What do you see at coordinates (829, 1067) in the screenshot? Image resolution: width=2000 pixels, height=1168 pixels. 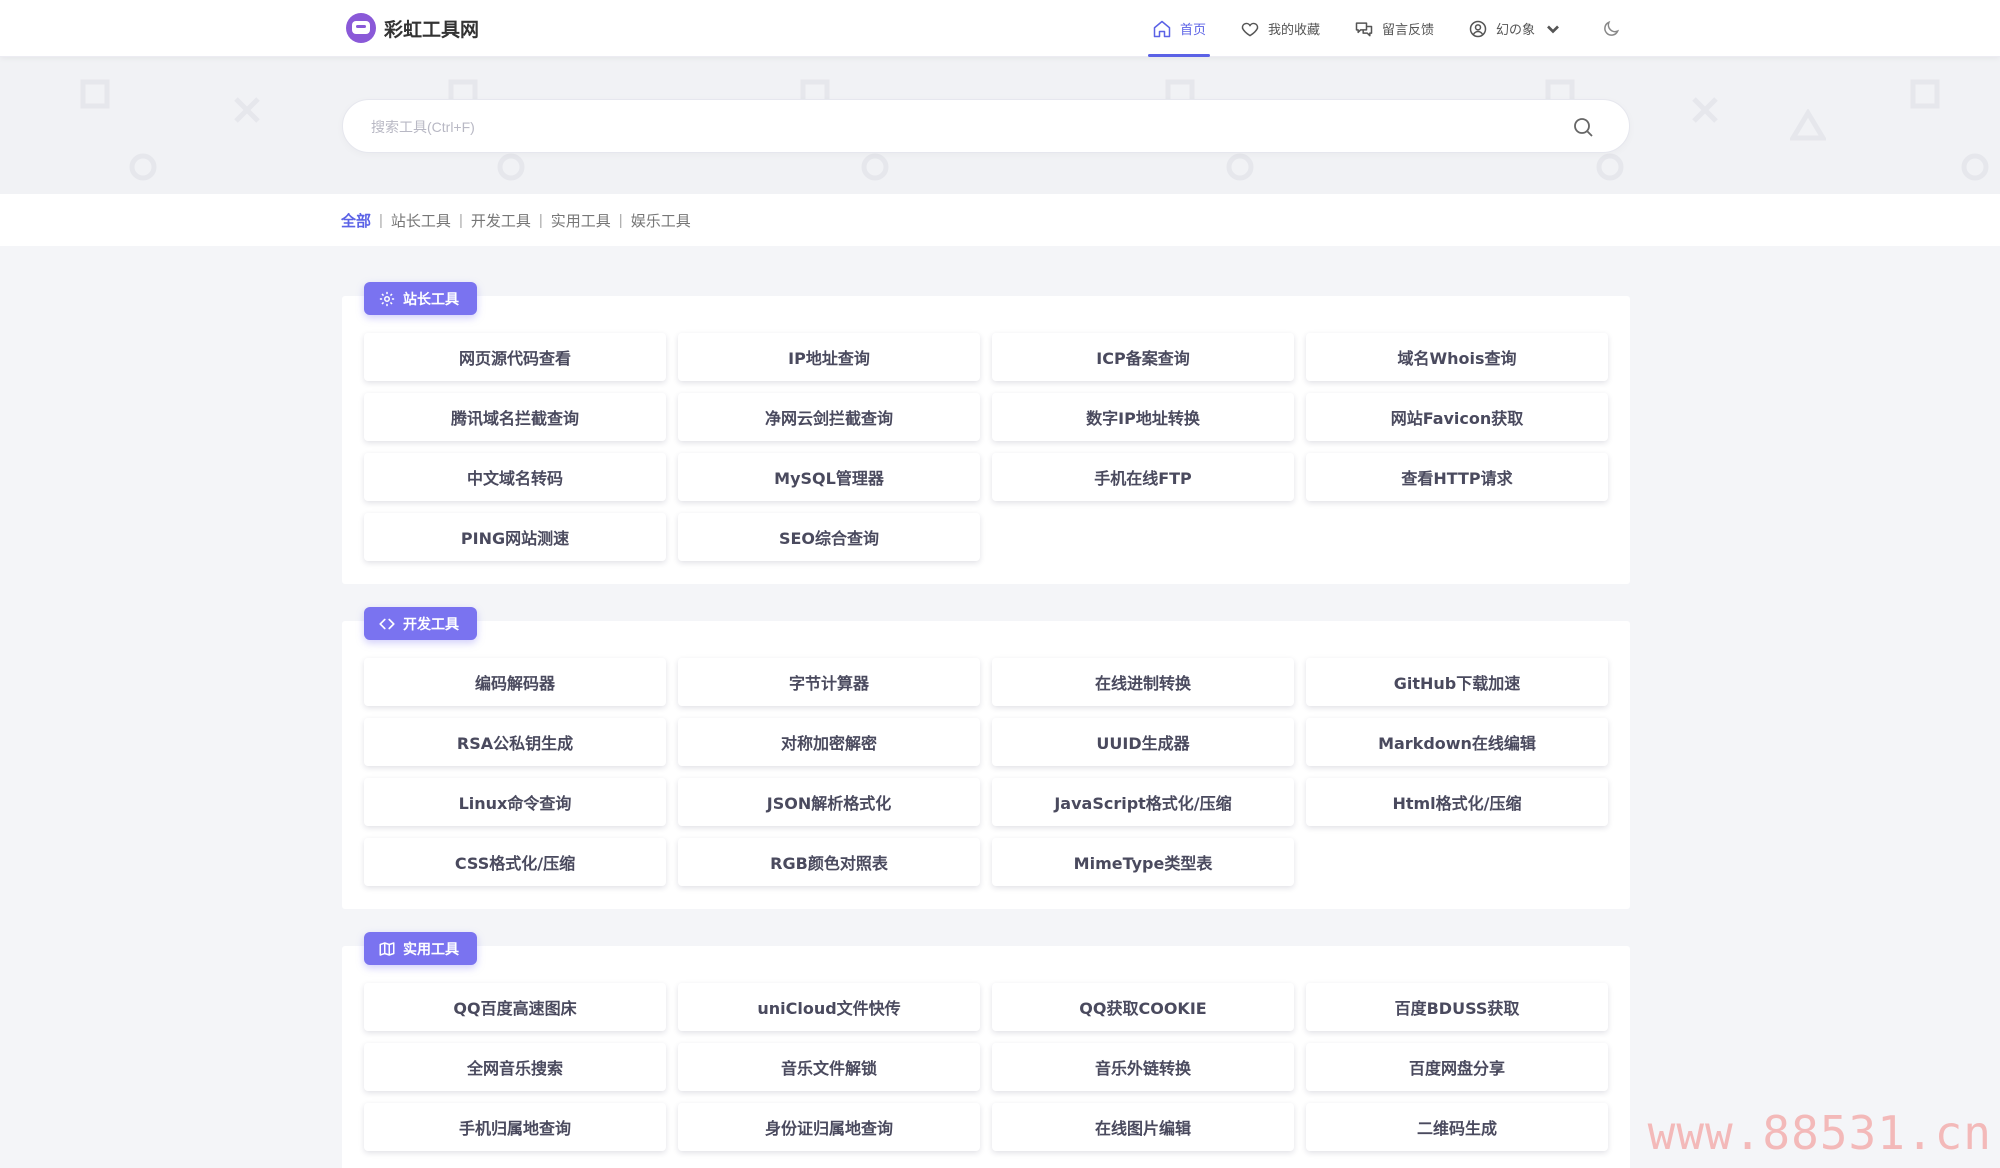 I see `tool-card: 音乐文件解锁` at bounding box center [829, 1067].